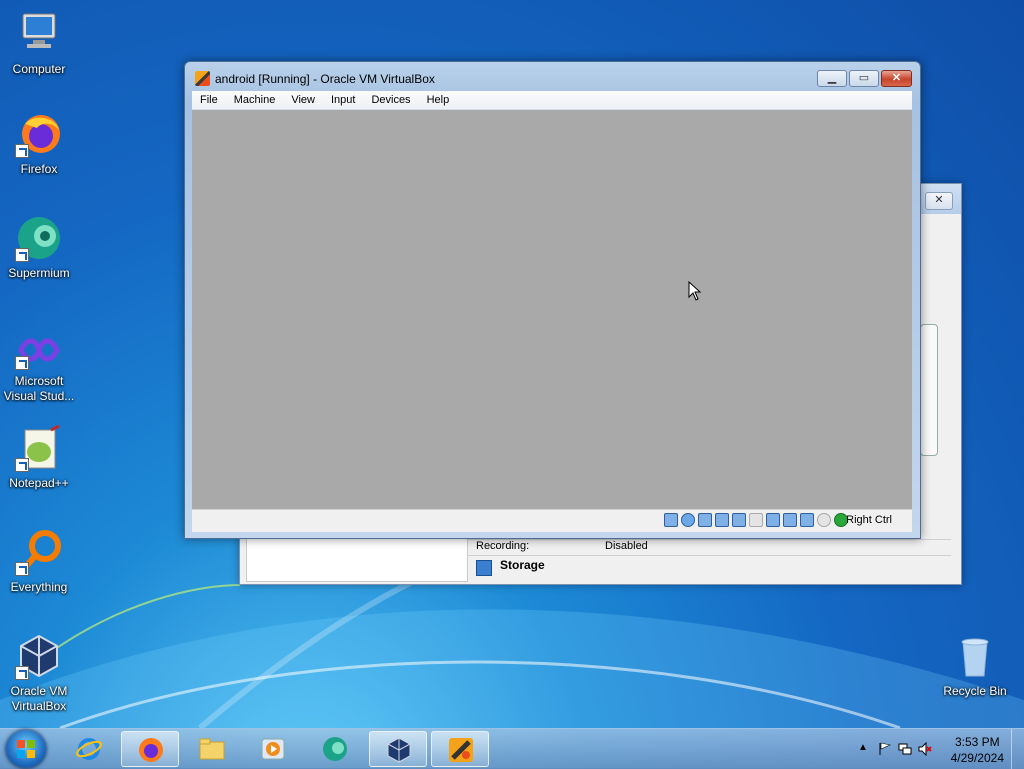 Image resolution: width=1024 pixels, height=769 pixels. Describe the element at coordinates (209, 100) in the screenshot. I see `menu-file: File` at that location.